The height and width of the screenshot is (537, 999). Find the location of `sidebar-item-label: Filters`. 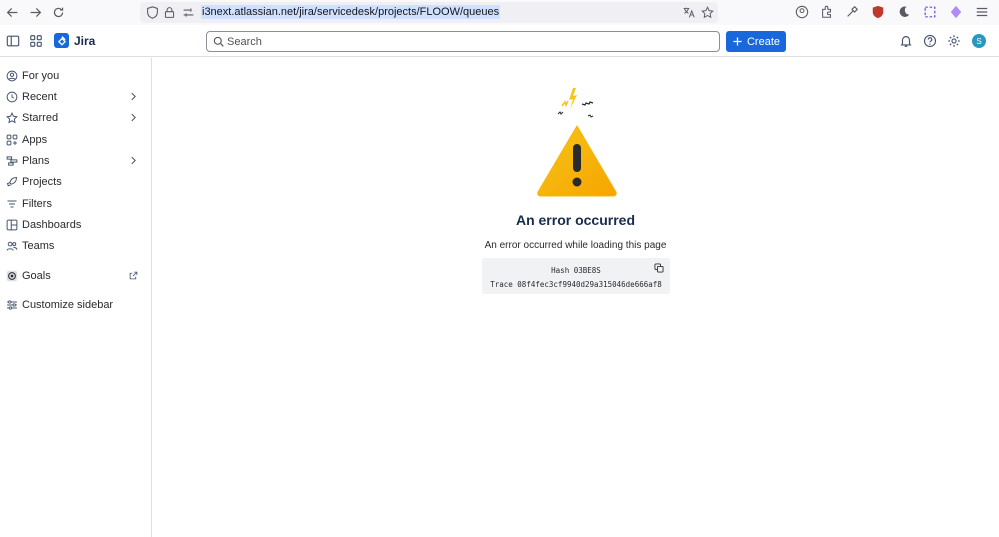

sidebar-item-label: Filters is located at coordinates (37, 204).